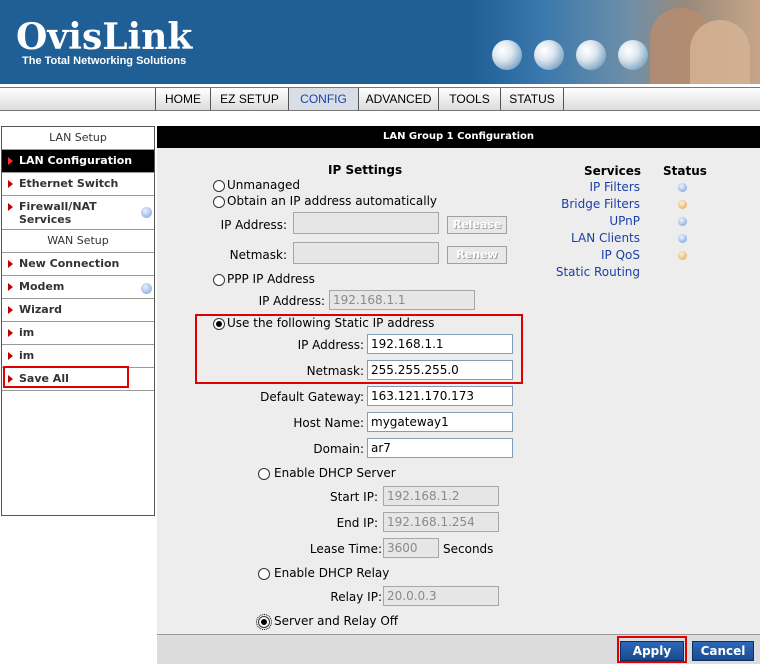  I want to click on service-link-upnp: UPnP, so click(578, 221).